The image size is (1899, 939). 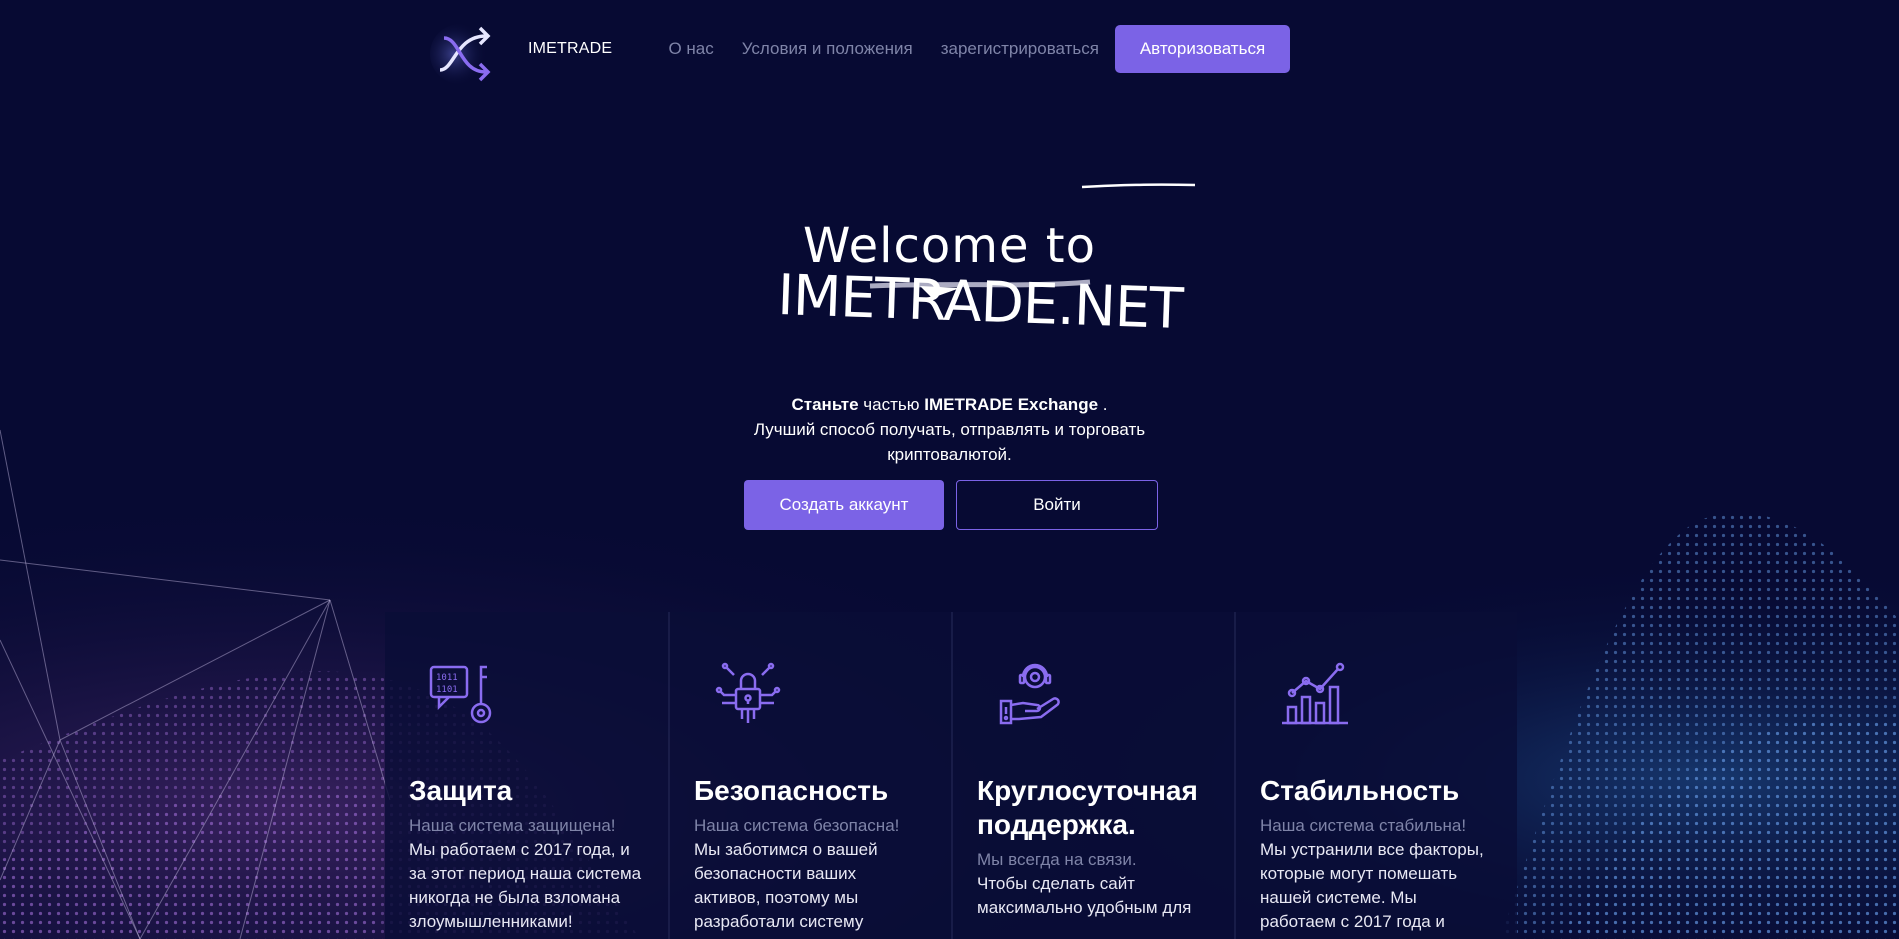 I want to click on svg-text: 1011, so click(x=447, y=678).